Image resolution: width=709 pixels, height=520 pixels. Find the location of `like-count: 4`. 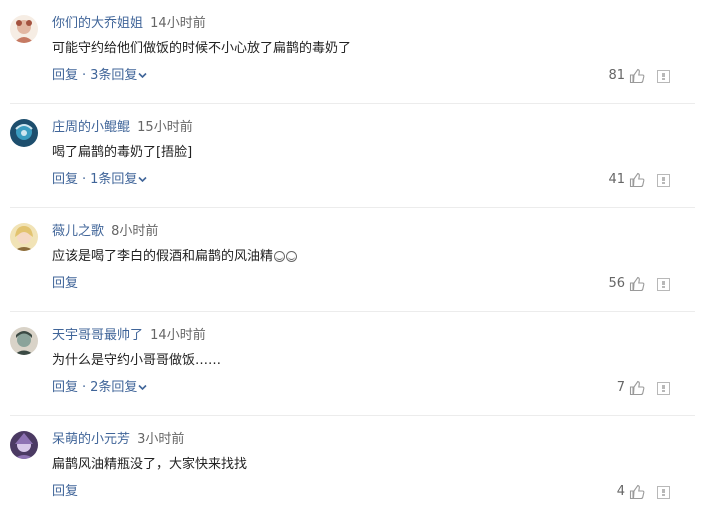

like-count: 4 is located at coordinates (620, 491).